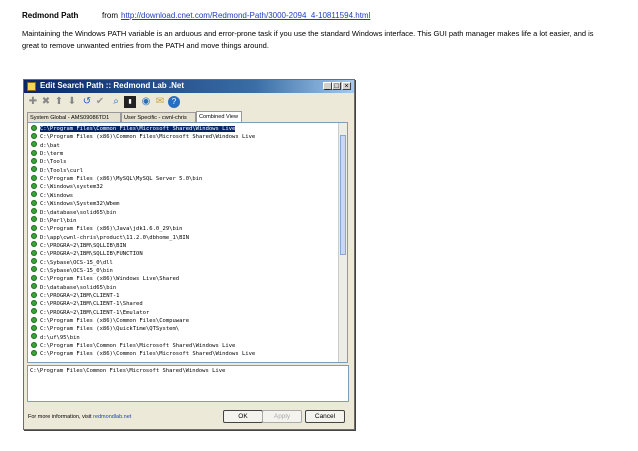 The width and height of the screenshot is (638, 451). What do you see at coordinates (116, 102) in the screenshot?
I see `search-icon: ⌕` at bounding box center [116, 102].